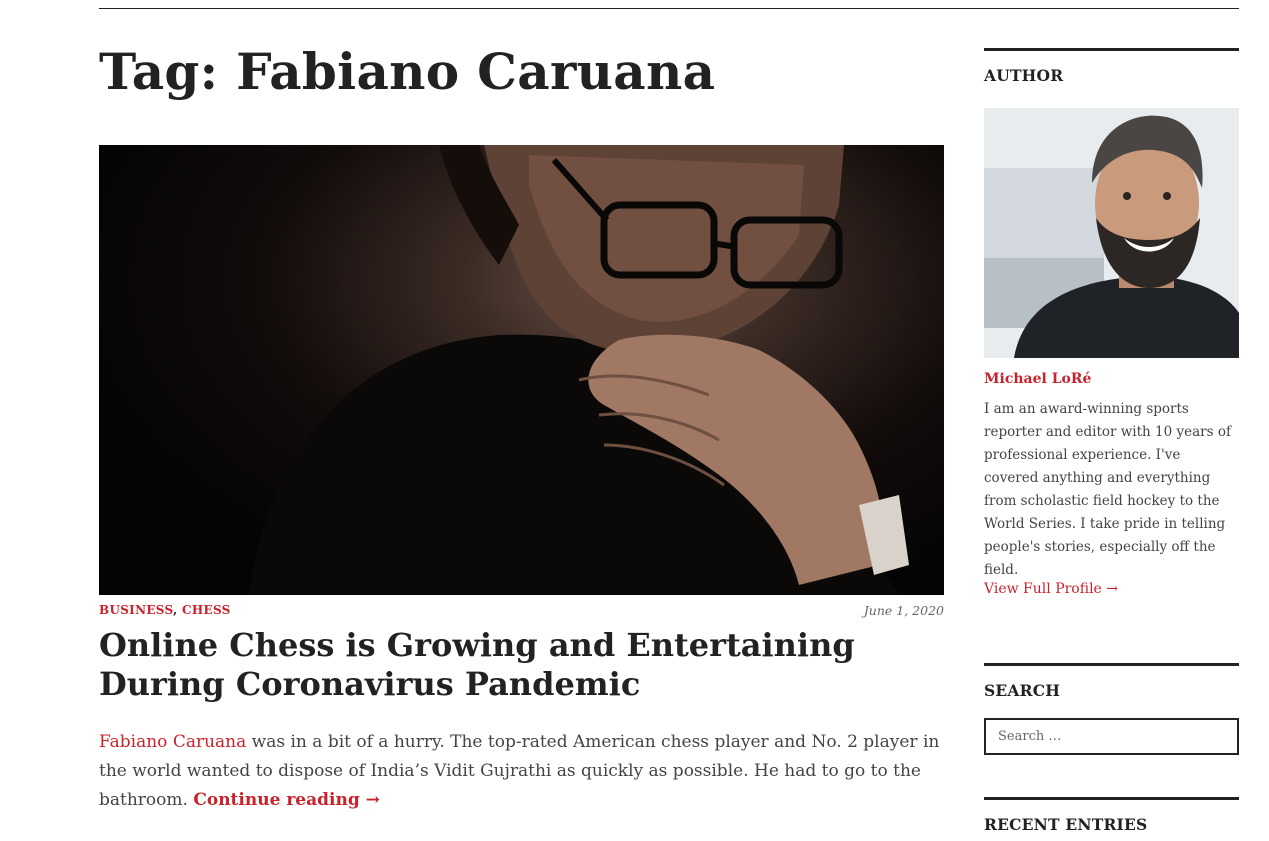 This screenshot has height=841, width=1269. I want to click on header-rule, so click(669, 8).